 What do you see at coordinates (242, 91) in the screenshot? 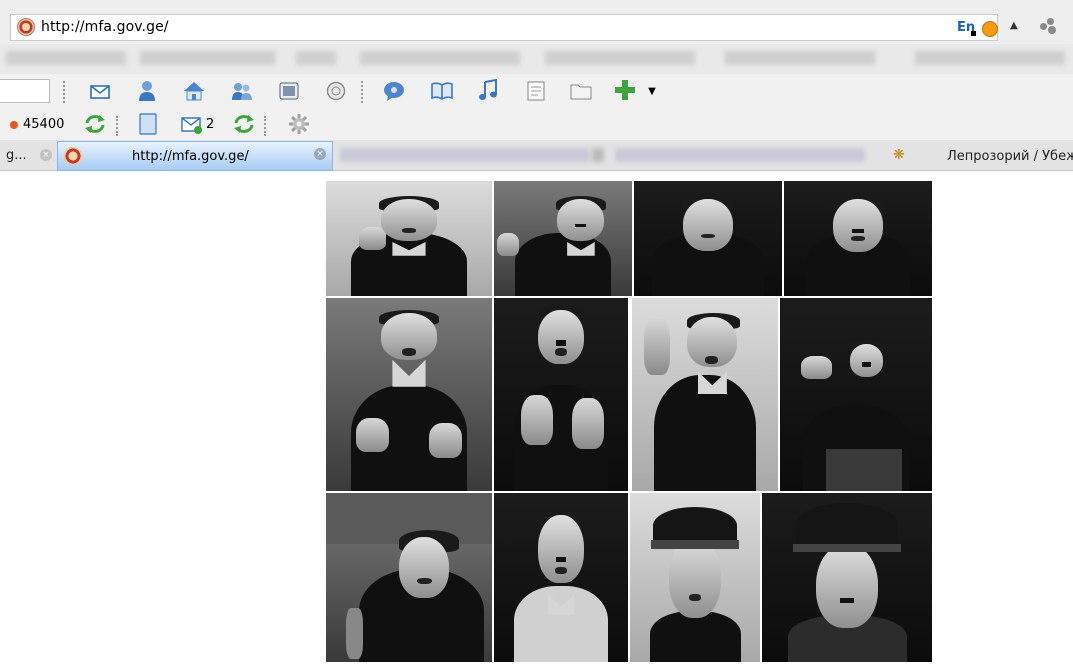
I see `users-icon` at bounding box center [242, 91].